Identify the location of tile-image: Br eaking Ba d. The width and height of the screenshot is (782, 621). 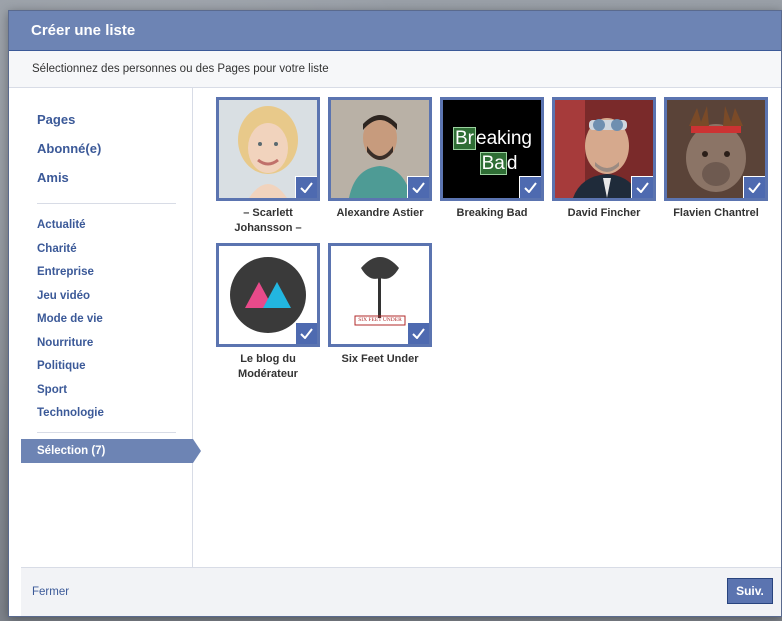
(492, 149).